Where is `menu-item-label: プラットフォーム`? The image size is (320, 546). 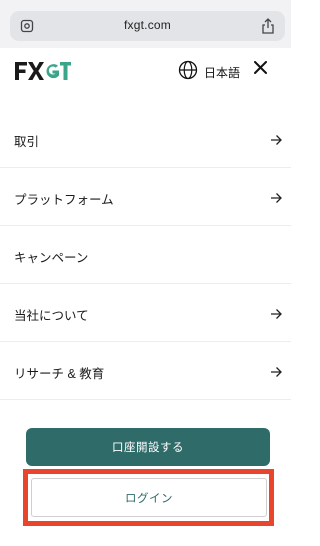 menu-item-label: プラットフォーム is located at coordinates (64, 200).